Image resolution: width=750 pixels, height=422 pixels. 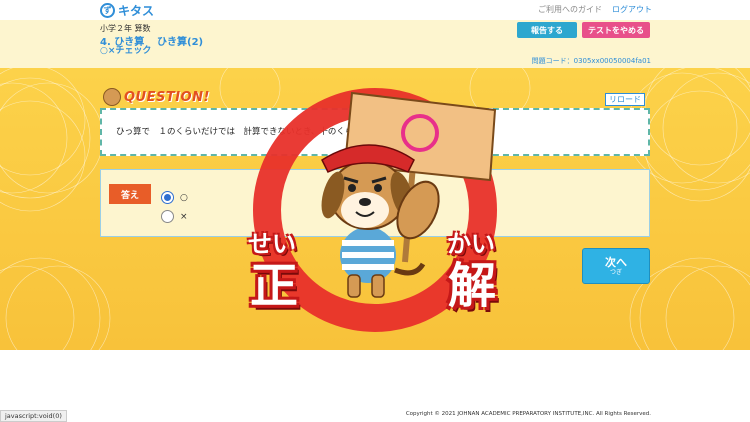 What do you see at coordinates (547, 30) in the screenshot?
I see `report-button: 報告する` at bounding box center [547, 30].